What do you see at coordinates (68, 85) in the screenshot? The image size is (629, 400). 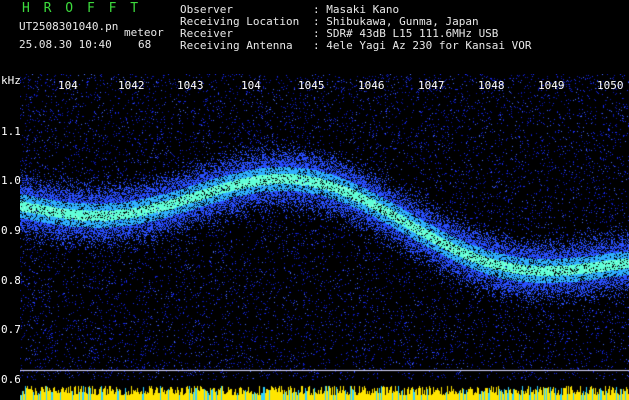 I see `x-tick-0: 104` at bounding box center [68, 85].